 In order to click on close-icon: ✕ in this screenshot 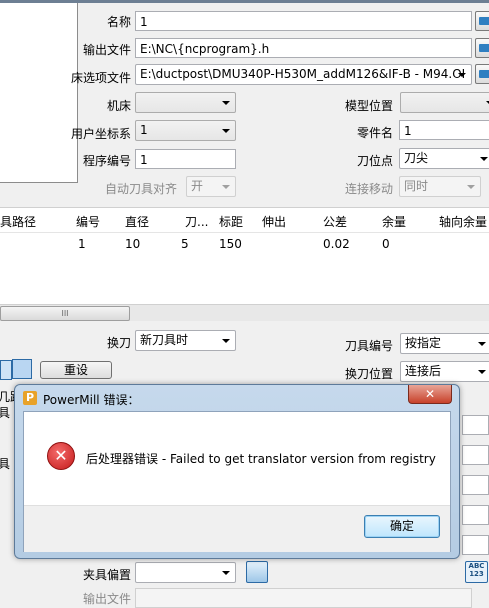, I will do `click(430, 394)`.